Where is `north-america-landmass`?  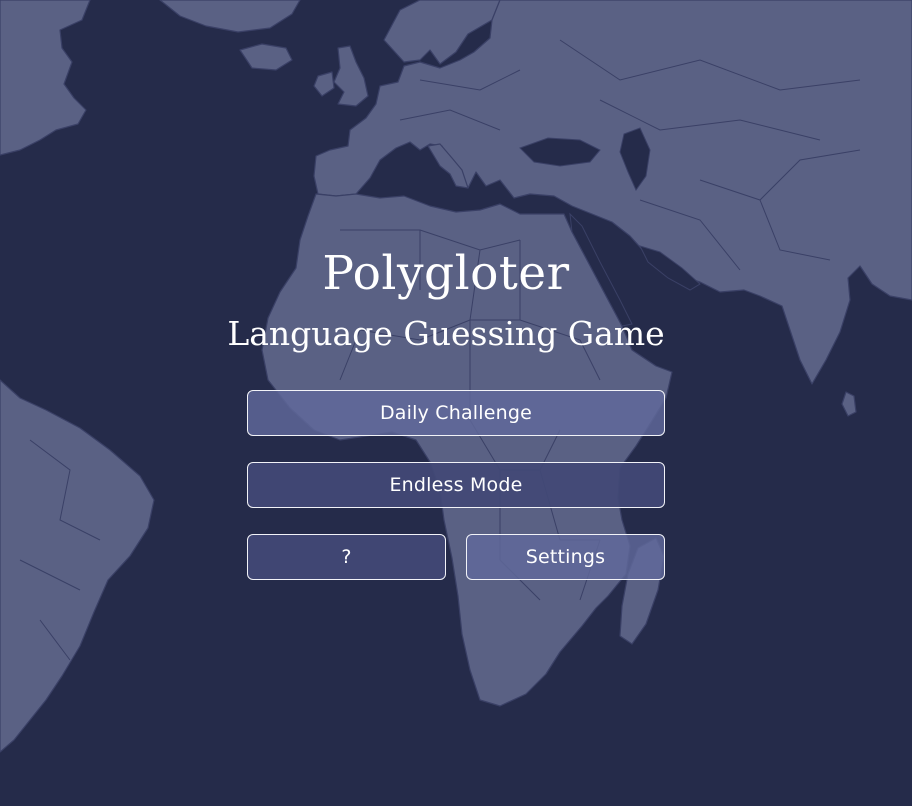
north-america-landmass is located at coordinates (45, 78).